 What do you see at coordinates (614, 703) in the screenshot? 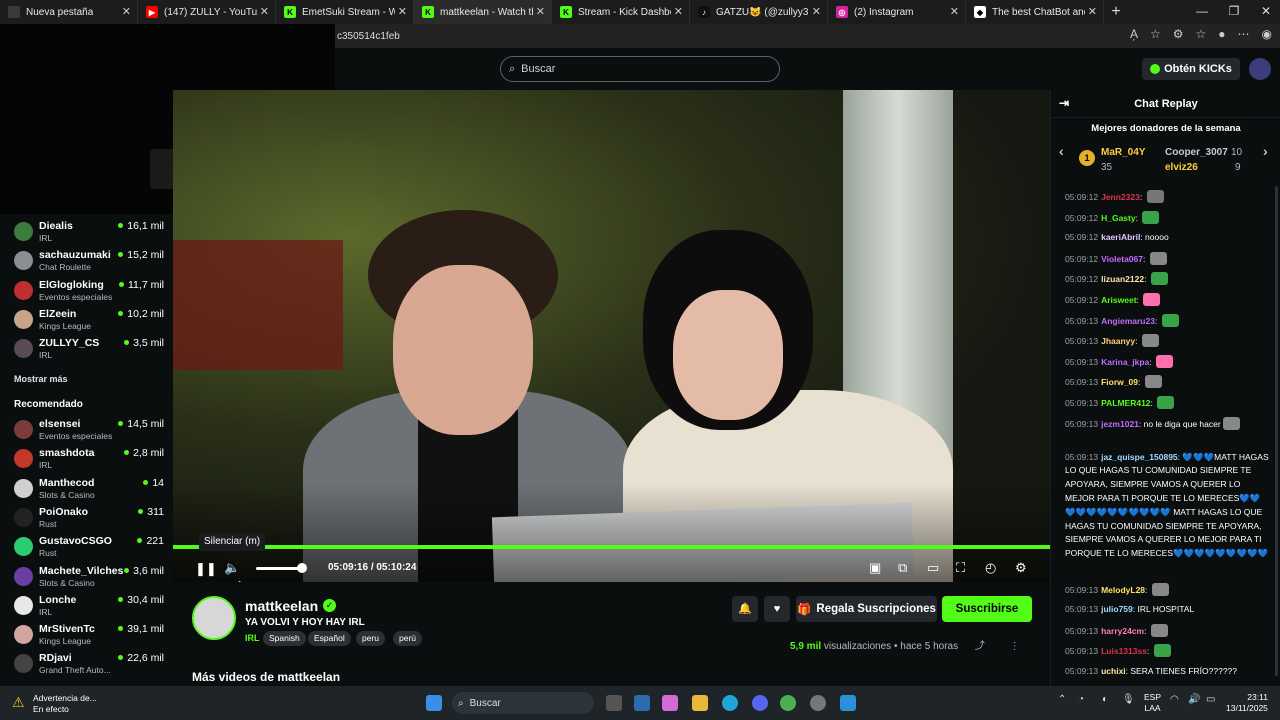
I see `task-view-icon` at bounding box center [614, 703].